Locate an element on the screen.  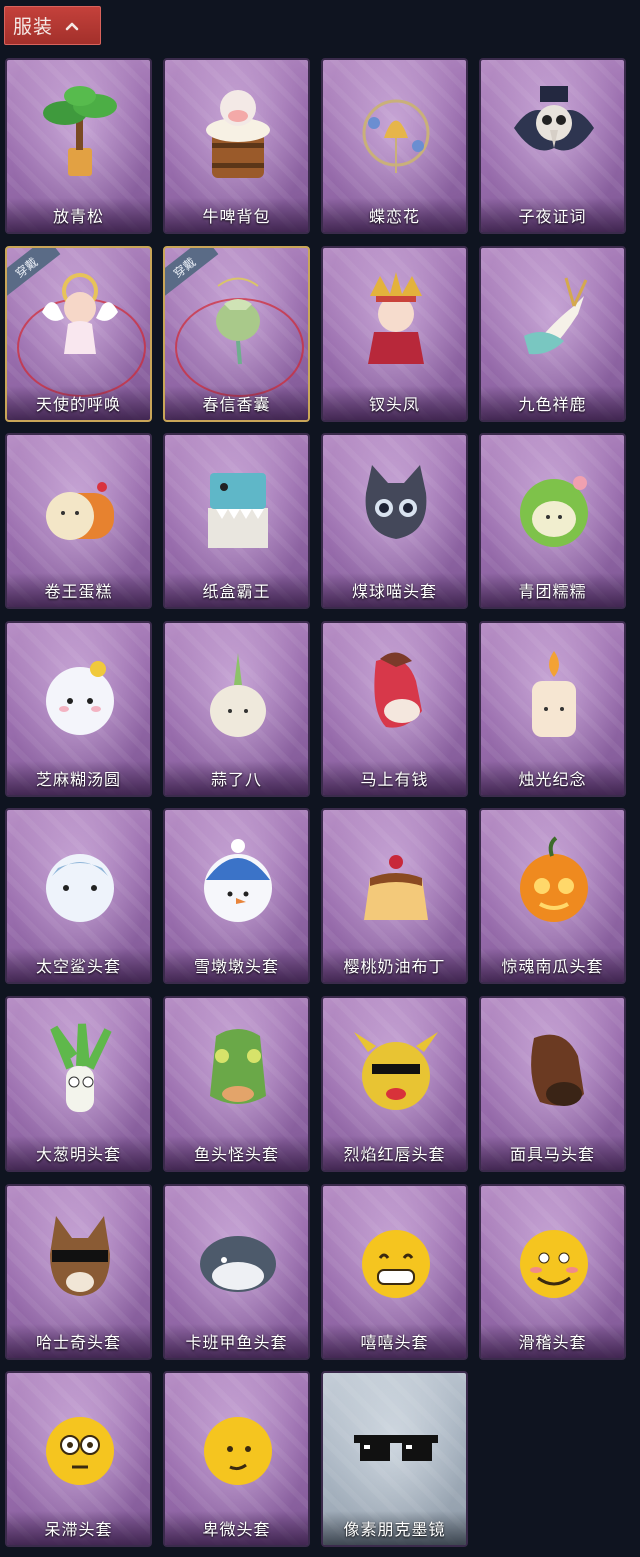
stare-emoji-head-icon is located at coordinates (80, 1451).